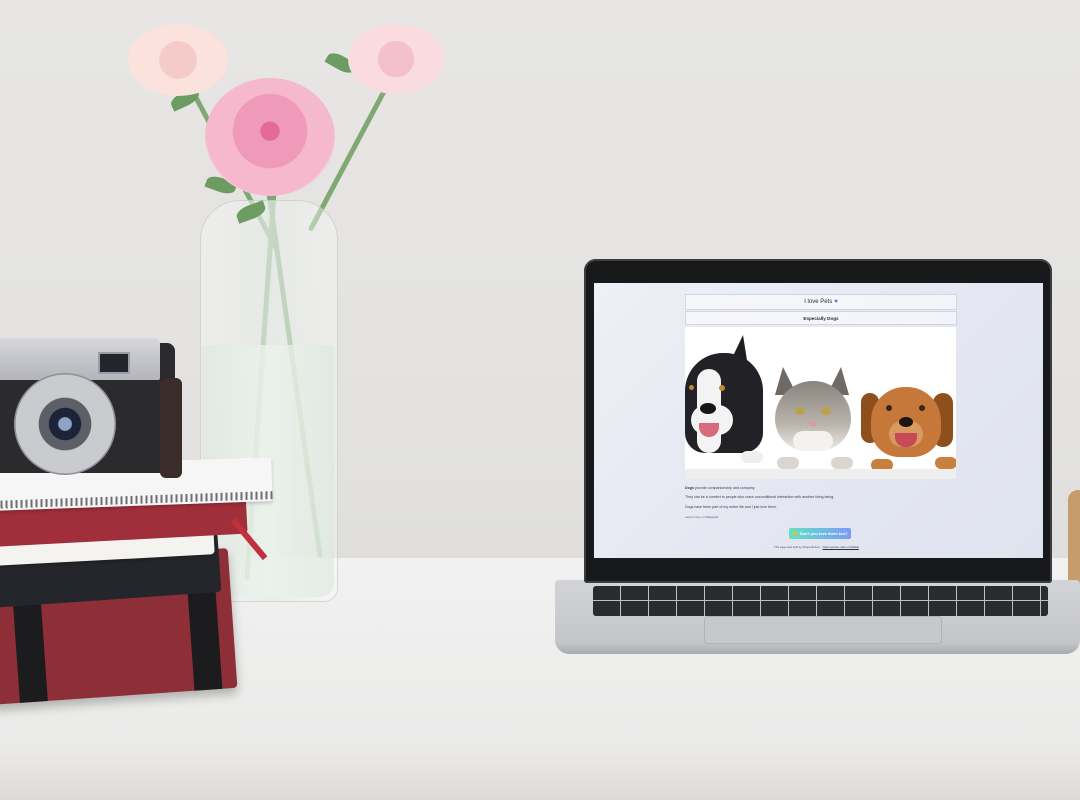 The image size is (1080, 800). Describe the element at coordinates (836, 302) in the screenshot. I see `purple-heart-icon: ♥` at that location.